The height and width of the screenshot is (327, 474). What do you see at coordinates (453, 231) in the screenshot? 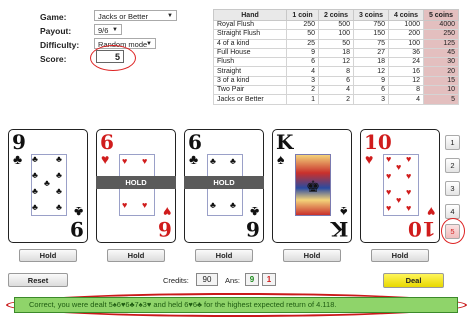
I see `coin-5-highlight-ring` at bounding box center [453, 231].